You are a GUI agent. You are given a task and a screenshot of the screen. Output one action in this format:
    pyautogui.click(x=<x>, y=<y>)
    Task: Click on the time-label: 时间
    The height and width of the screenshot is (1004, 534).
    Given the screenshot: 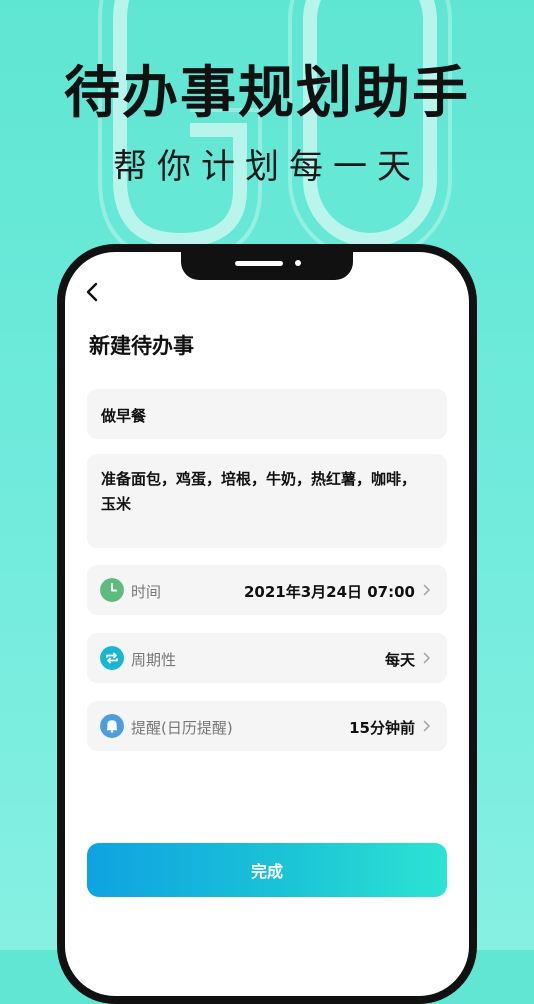 What is the action you would take?
    pyautogui.click(x=146, y=592)
    